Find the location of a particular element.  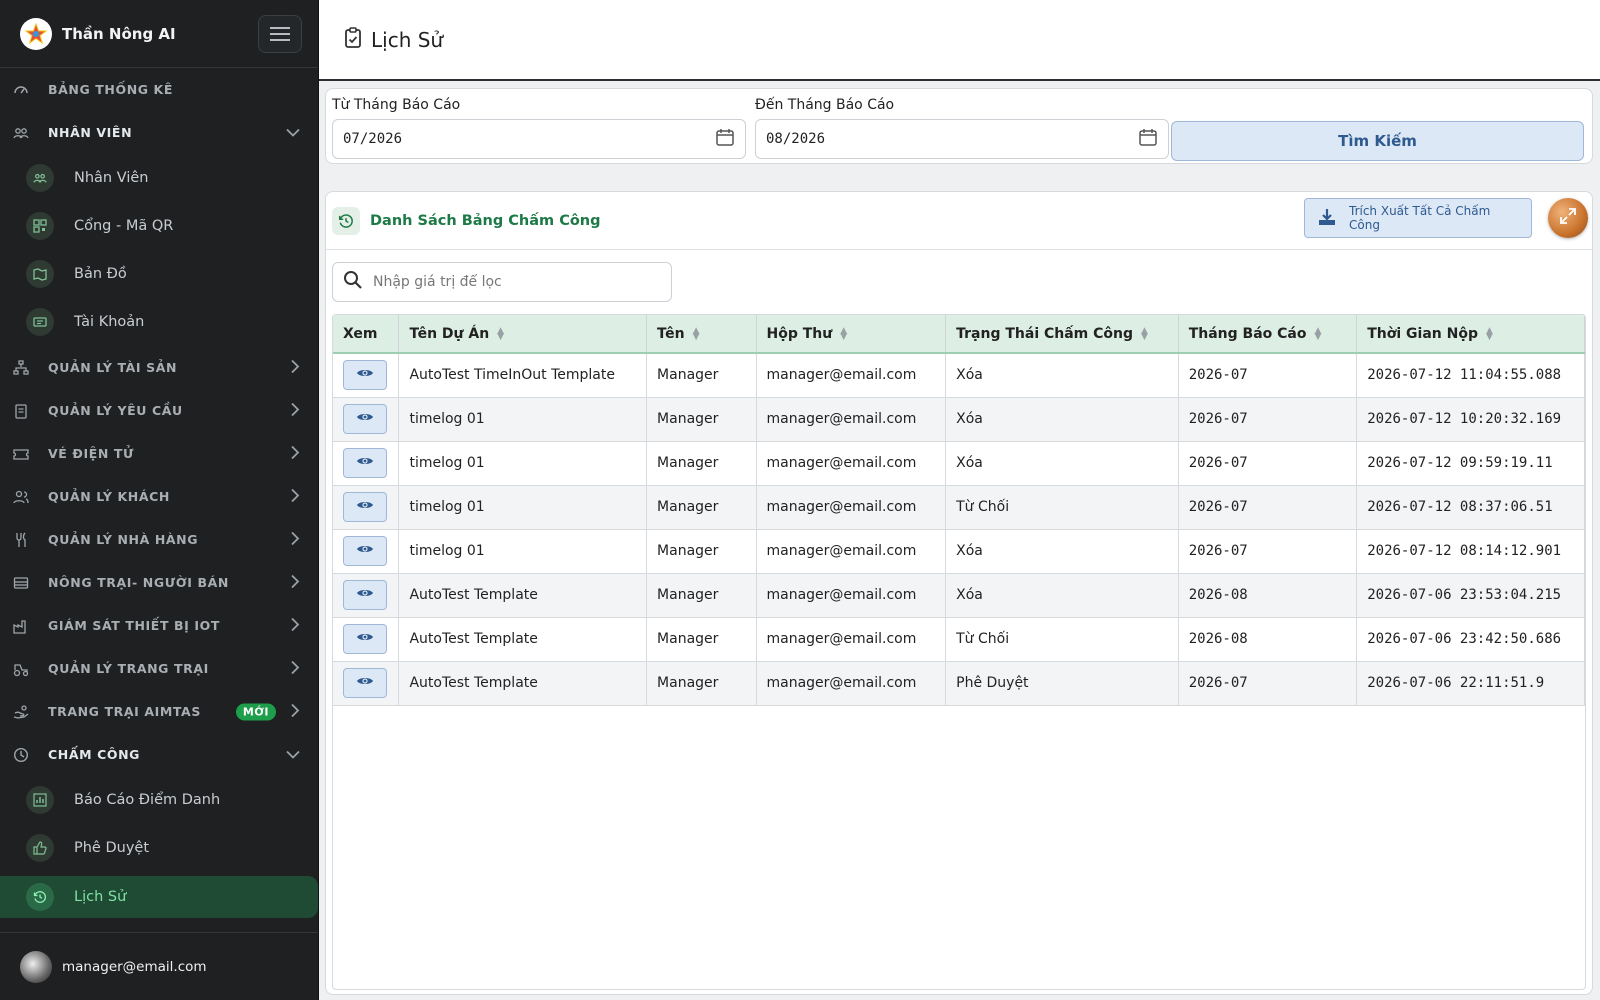

chevron-right-icon is located at coordinates (295, 453).